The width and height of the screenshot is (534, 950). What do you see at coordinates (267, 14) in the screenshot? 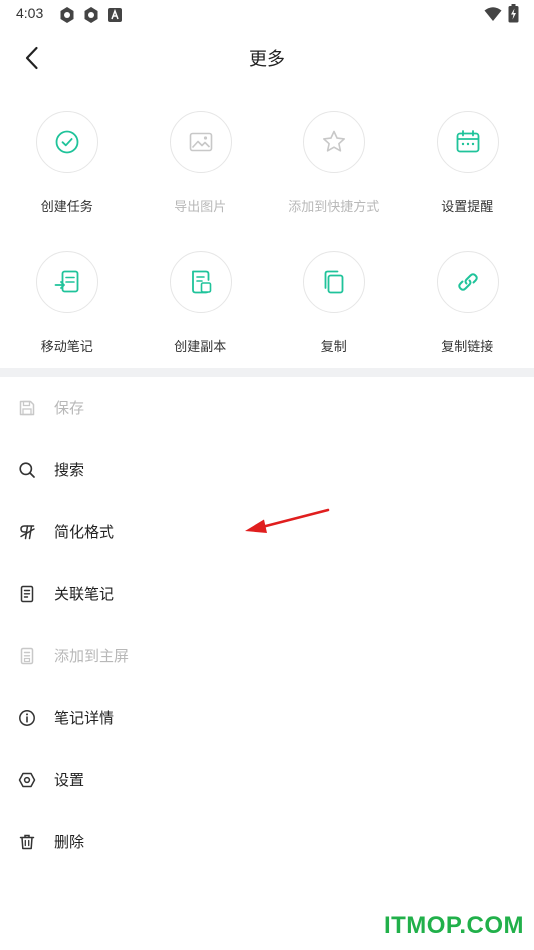
I see `status-bar: 4:03` at bounding box center [267, 14].